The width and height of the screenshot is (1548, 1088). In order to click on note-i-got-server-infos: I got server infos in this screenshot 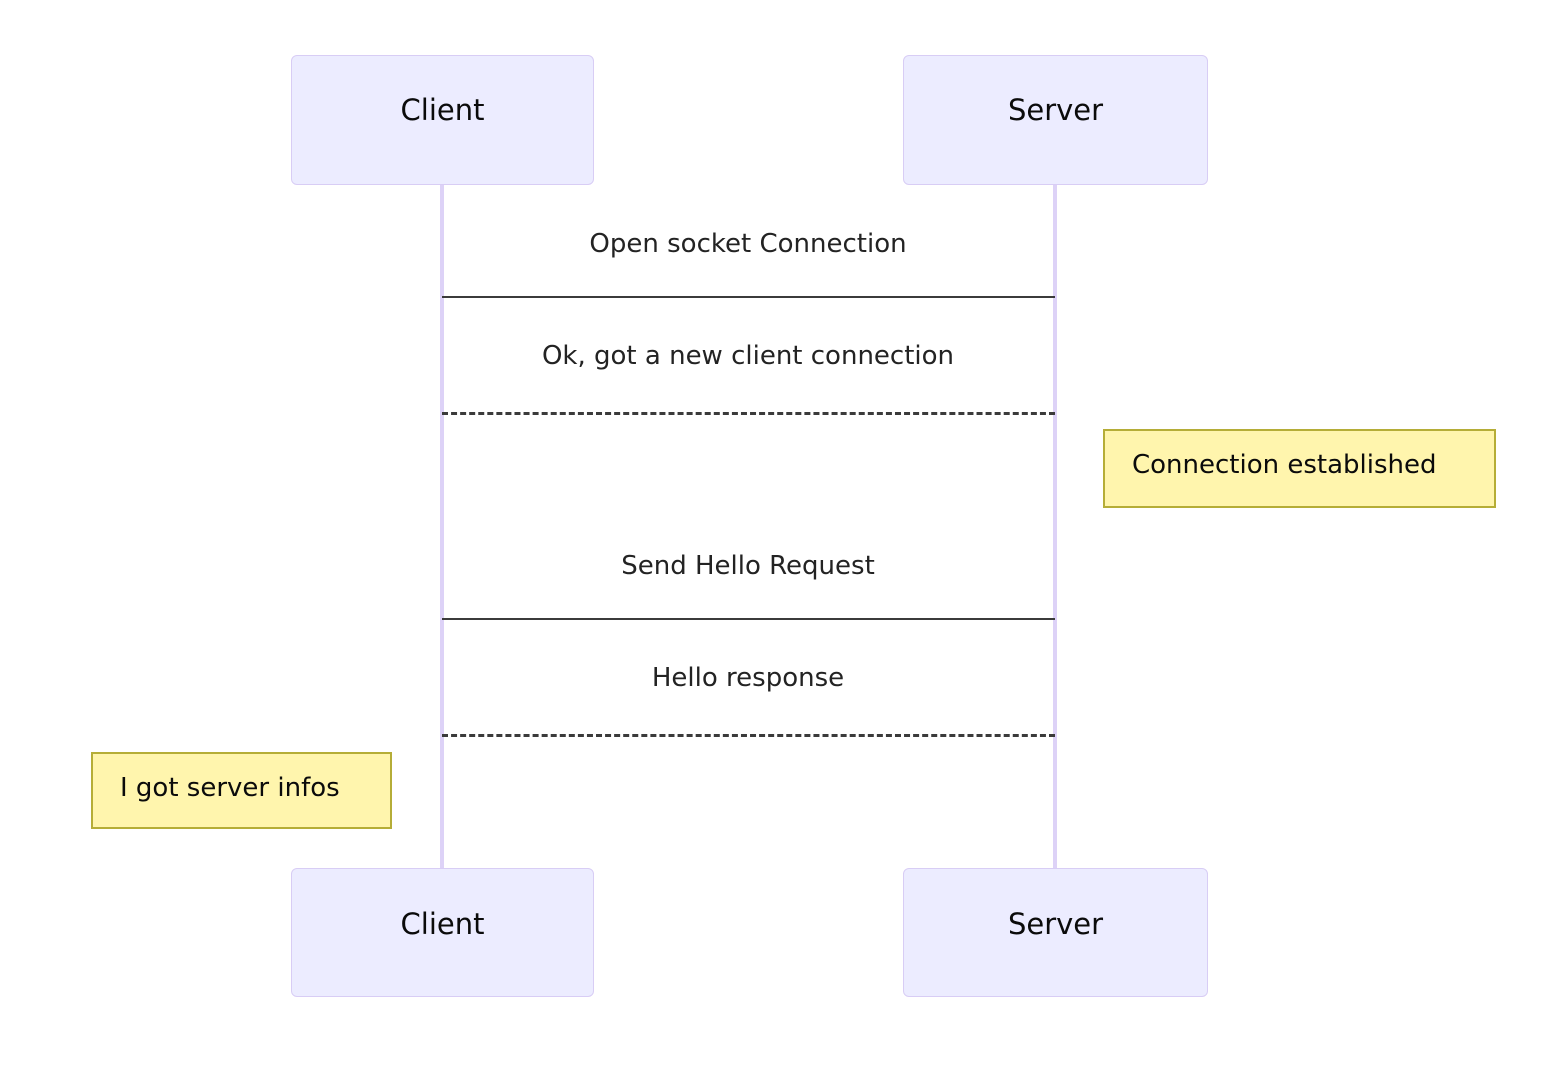, I will do `click(241, 790)`.